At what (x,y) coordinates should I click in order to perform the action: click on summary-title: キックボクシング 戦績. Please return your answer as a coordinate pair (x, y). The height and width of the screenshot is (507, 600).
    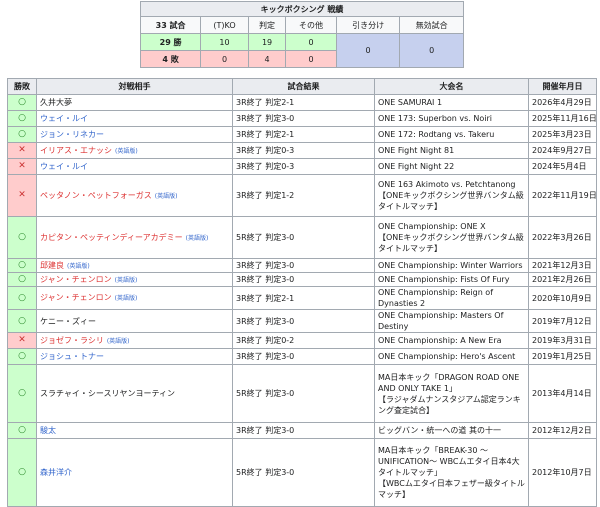
    Looking at the image, I should click on (302, 9).